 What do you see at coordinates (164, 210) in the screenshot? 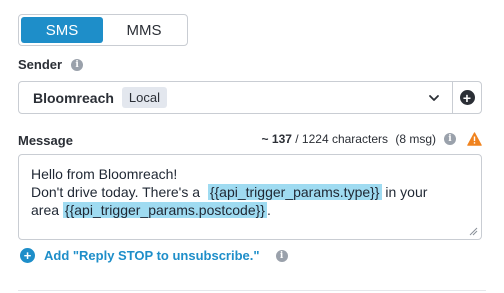
I see `template-token: {{api_trigger_params.postcode}}` at bounding box center [164, 210].